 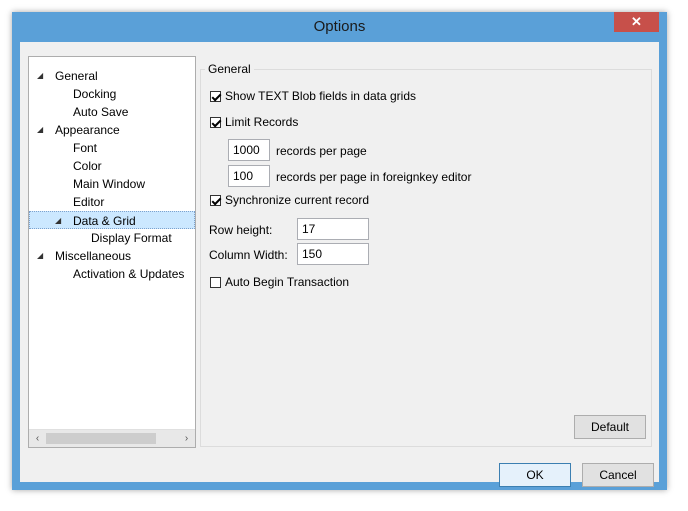 I want to click on row-height-field: 17, so click(x=333, y=229).